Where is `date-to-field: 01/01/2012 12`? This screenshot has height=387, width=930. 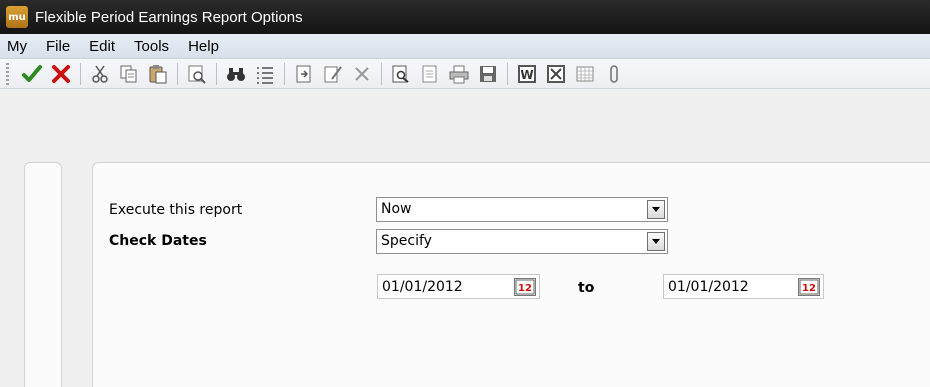
date-to-field: 01/01/2012 12 is located at coordinates (743, 286).